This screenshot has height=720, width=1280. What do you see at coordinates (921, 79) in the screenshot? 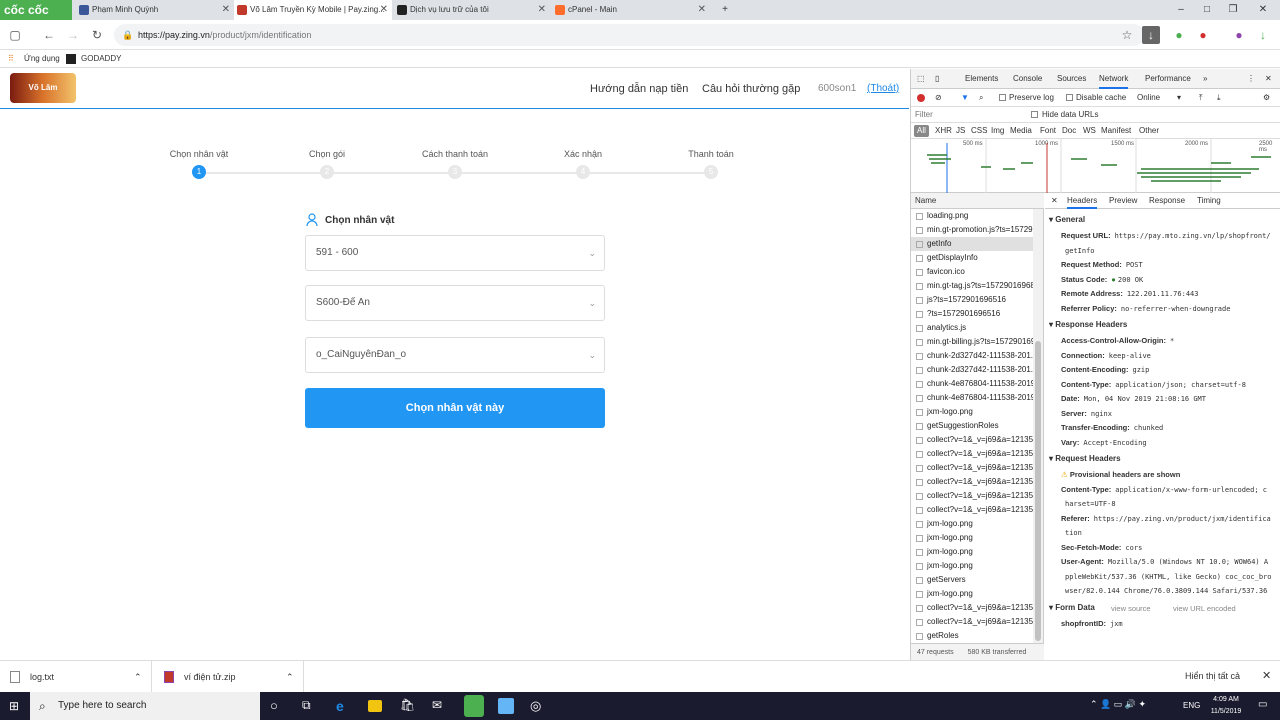
I see `inspect-icon: ⬚` at bounding box center [921, 79].